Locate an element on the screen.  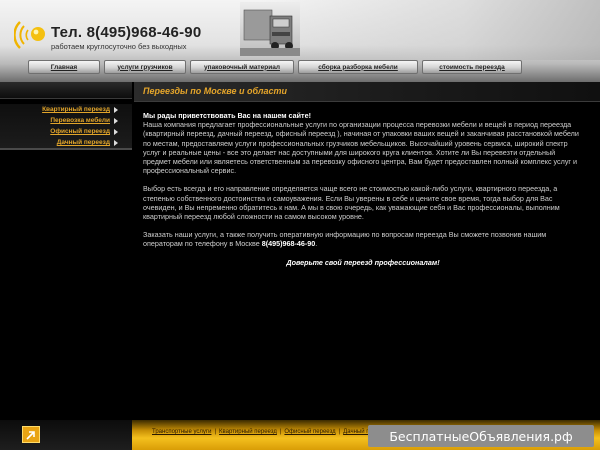
sidebar-item-label: Квартирный переезд is located at coordinates (76, 109).